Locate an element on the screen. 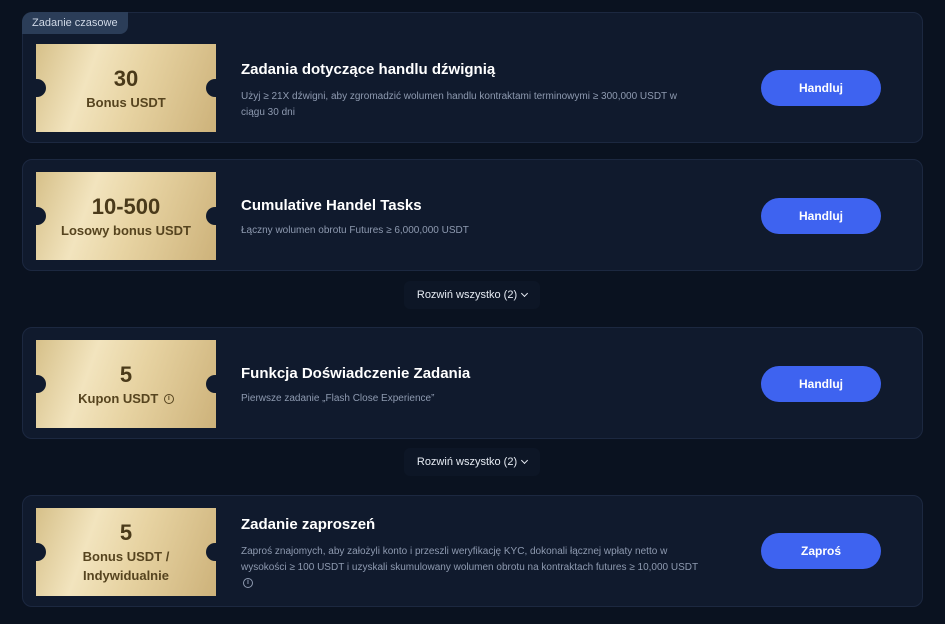  reward-coupon: 10-500 Losowy bonus USDT is located at coordinates (126, 216).